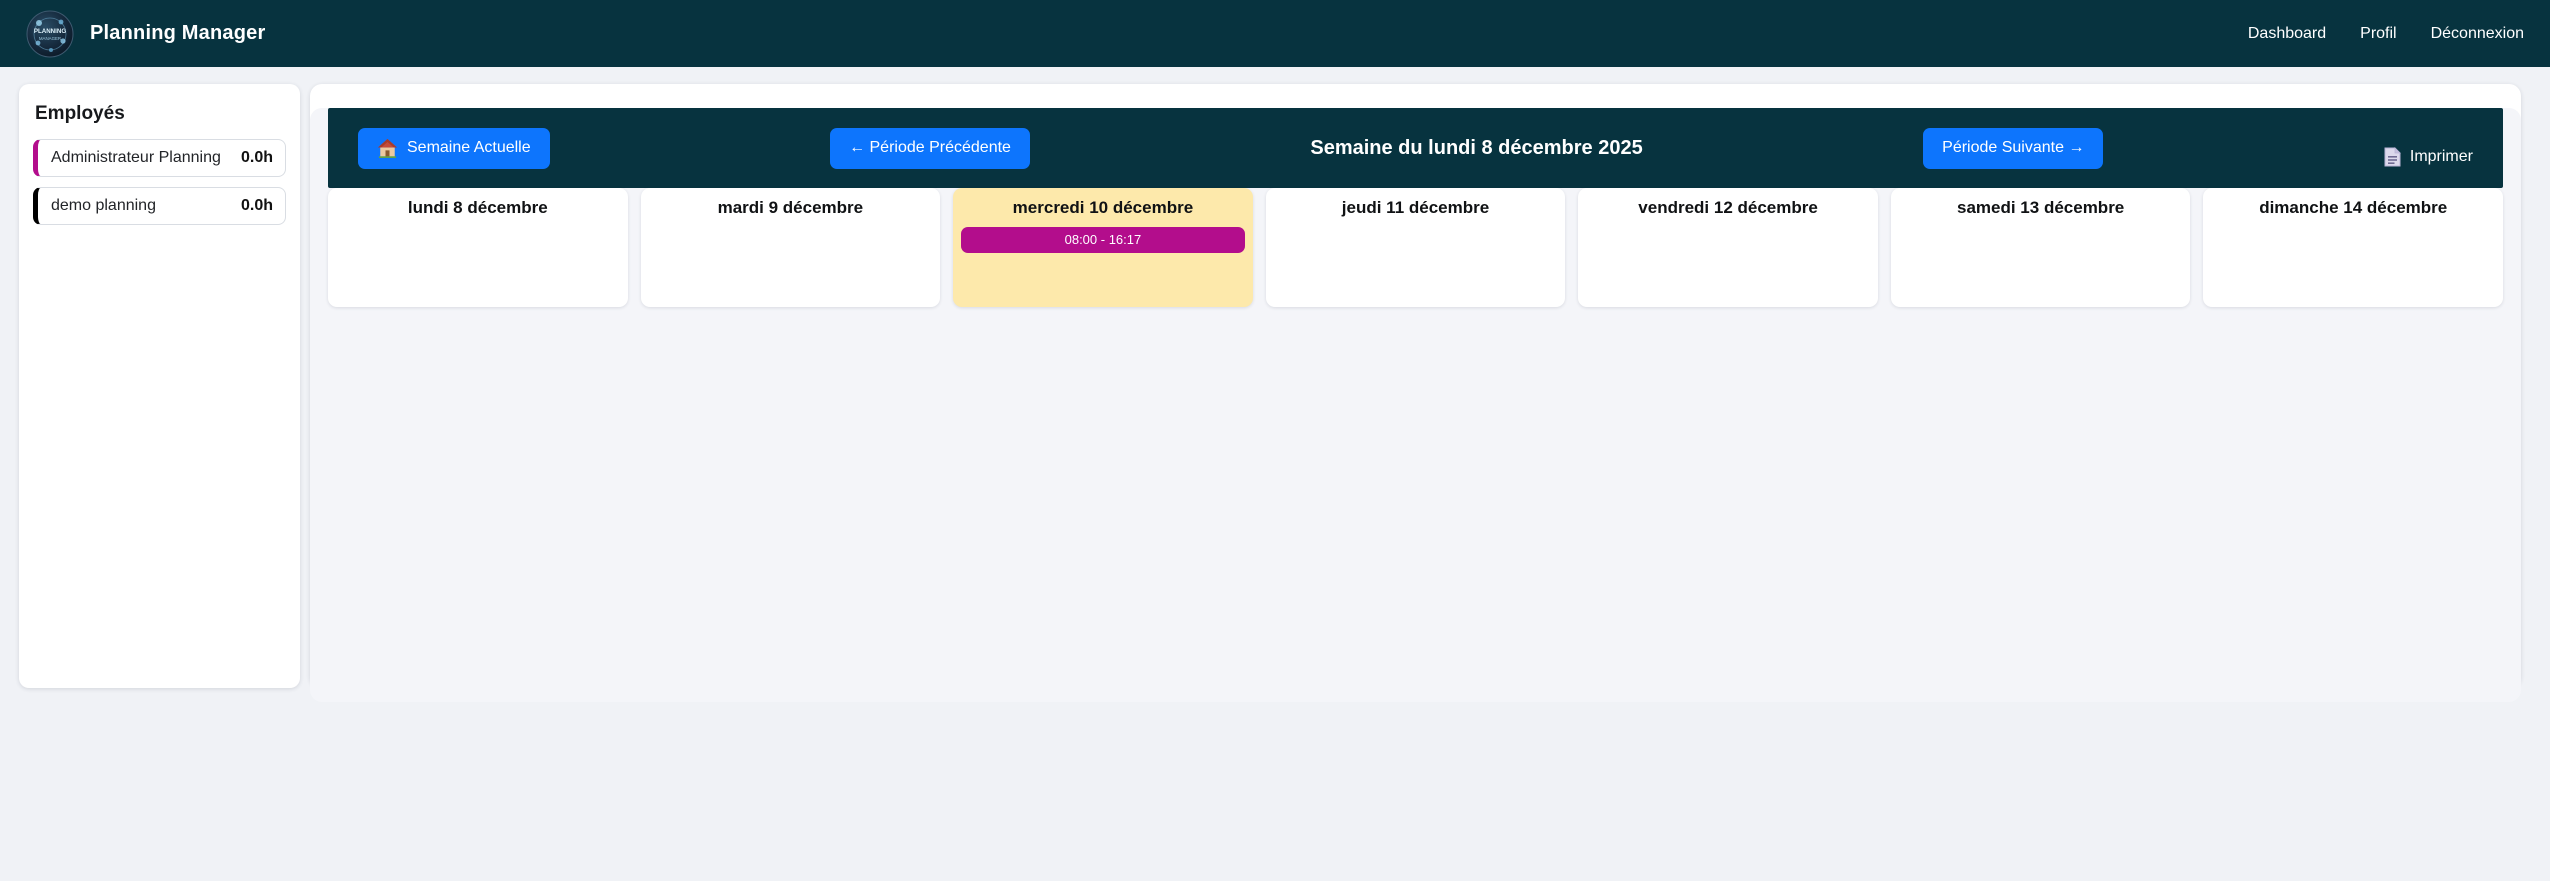 This screenshot has height=881, width=2550. I want to click on day-column-mercredi-today: mercredi 10 décembre 08:00 - 16:17, so click(1103, 247).